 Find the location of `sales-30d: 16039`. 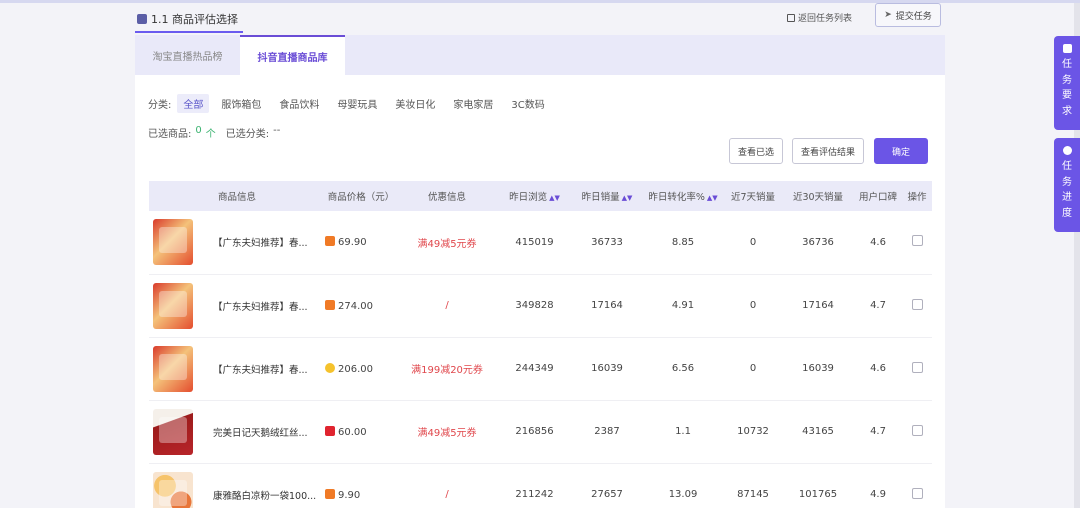

sales-30d: 16039 is located at coordinates (818, 368).